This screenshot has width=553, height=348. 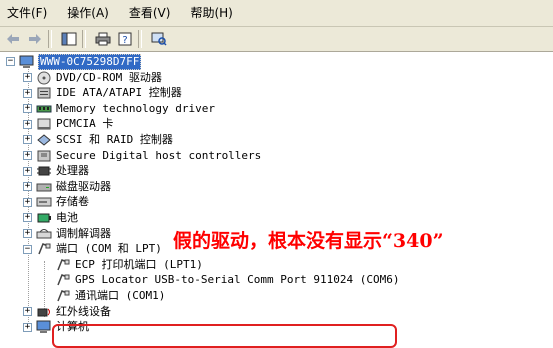 I want to click on tree-item: + SCSI 和 RAID 控制器, so click(x=98, y=139).